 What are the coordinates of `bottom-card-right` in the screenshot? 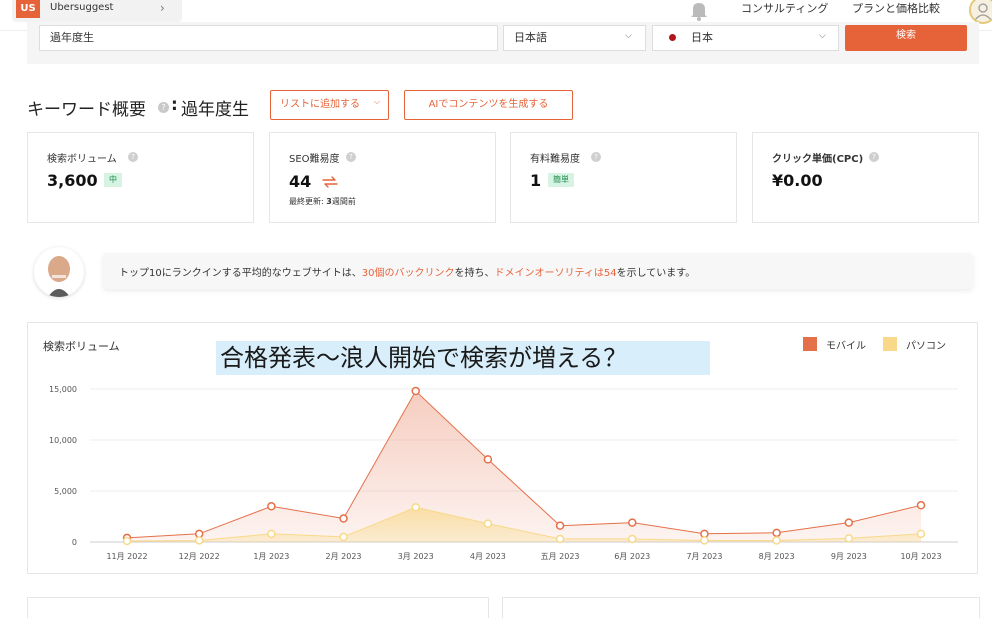 It's located at (741, 607).